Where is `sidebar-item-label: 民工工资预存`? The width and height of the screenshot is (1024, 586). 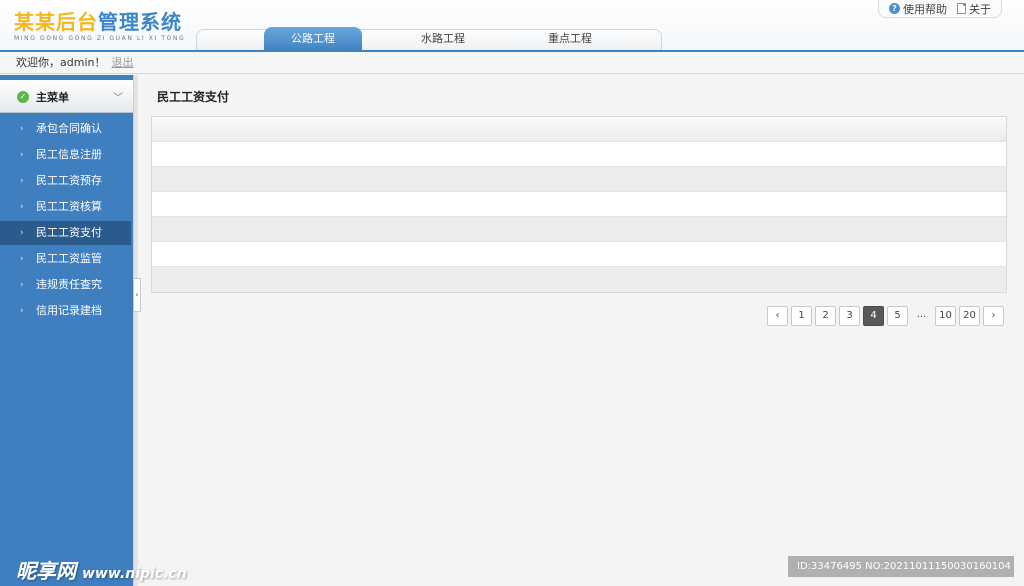
sidebar-item-label: 民工工资预存 is located at coordinates (69, 180).